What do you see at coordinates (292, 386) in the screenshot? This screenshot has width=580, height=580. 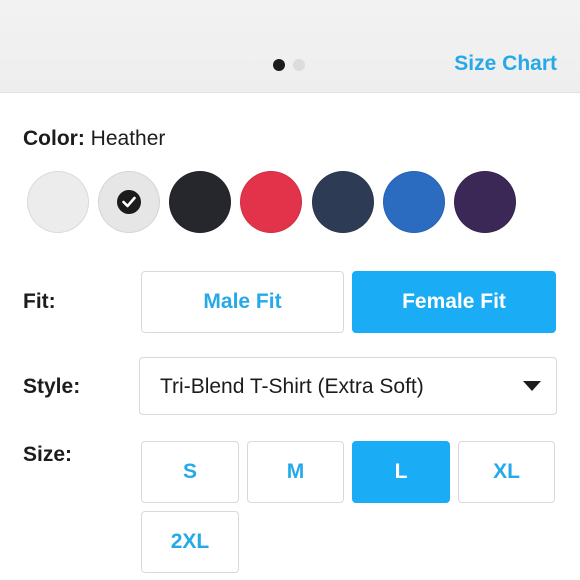 I see `style-select-value: Tri-Blend T-Shirt (Extra Soft)` at bounding box center [292, 386].